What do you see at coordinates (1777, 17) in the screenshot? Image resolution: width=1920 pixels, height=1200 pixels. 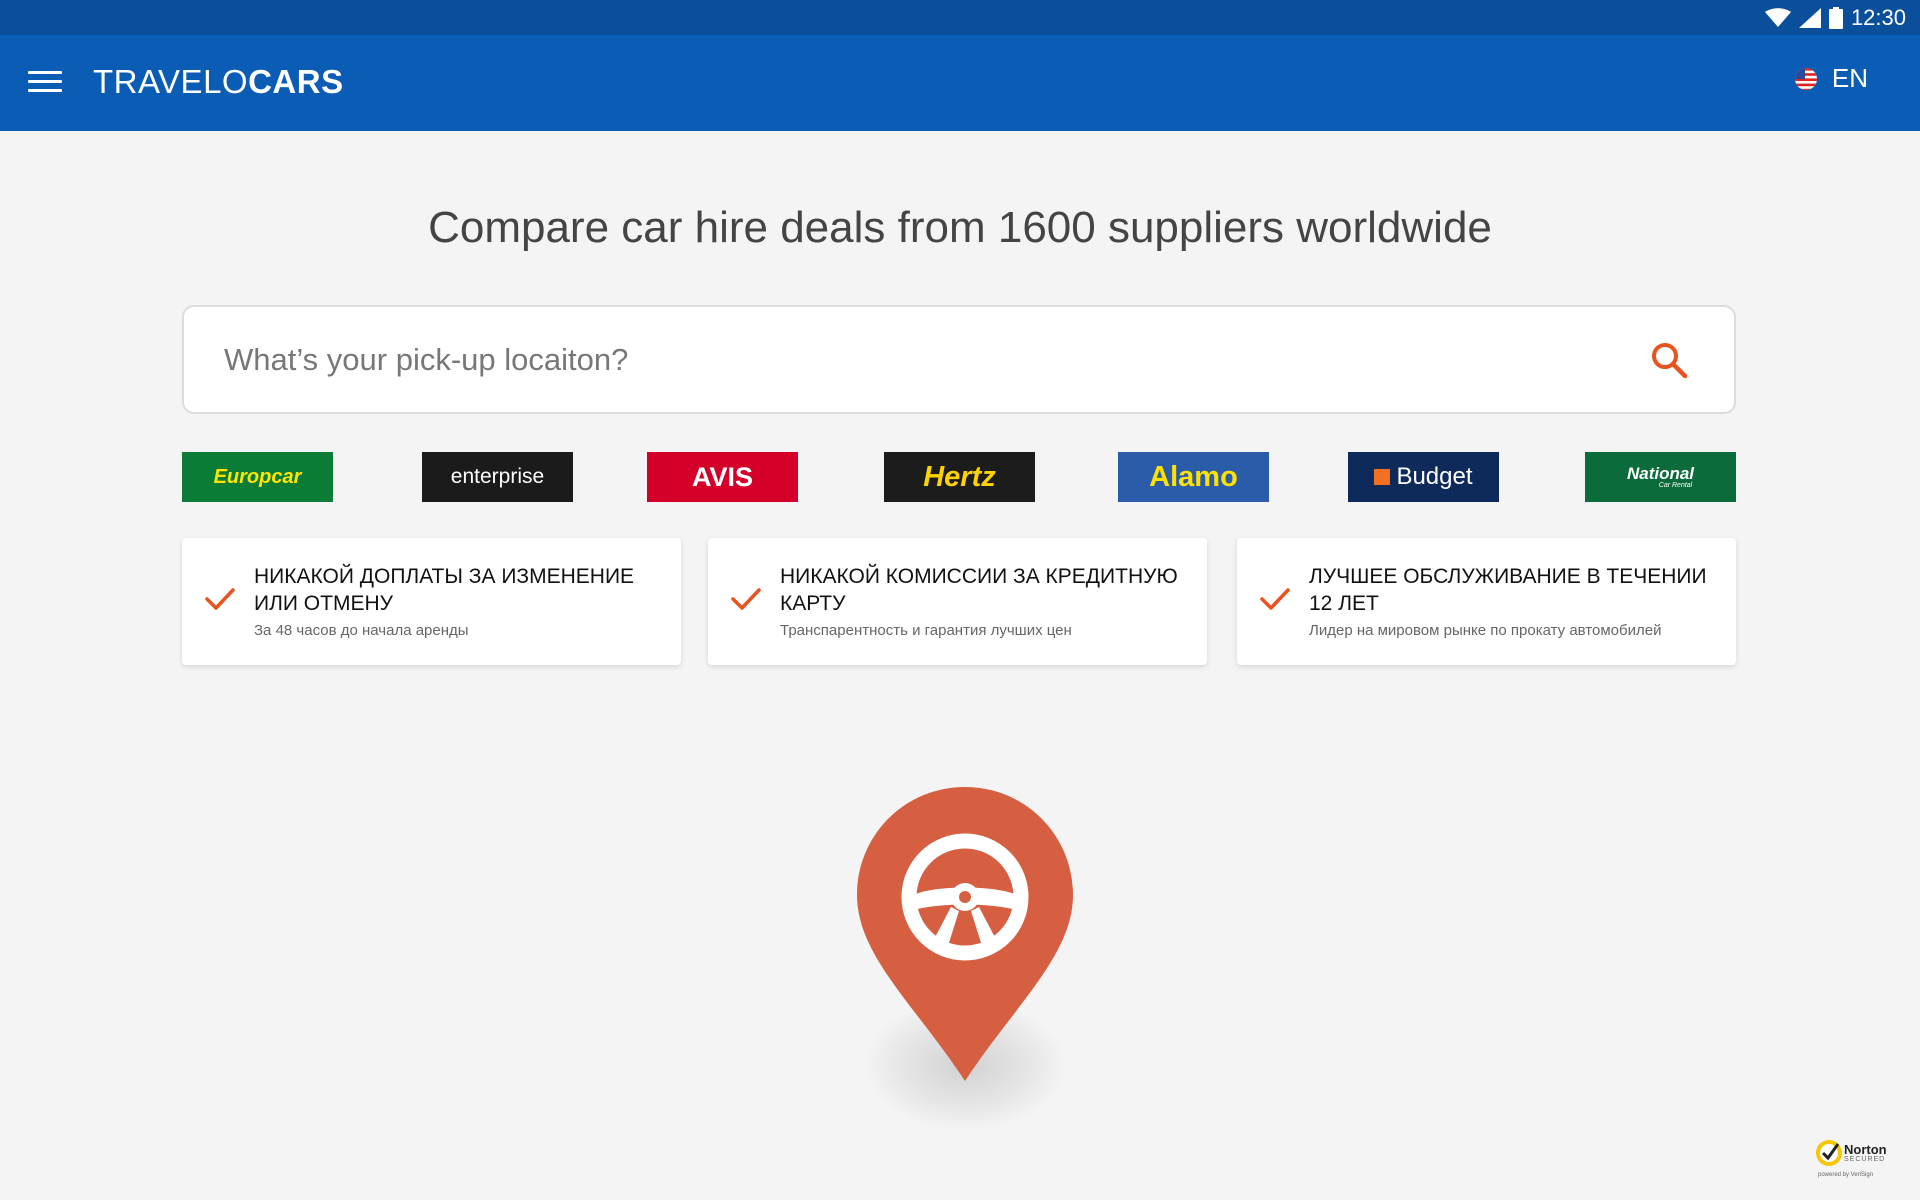 I see `wifi-icon` at bounding box center [1777, 17].